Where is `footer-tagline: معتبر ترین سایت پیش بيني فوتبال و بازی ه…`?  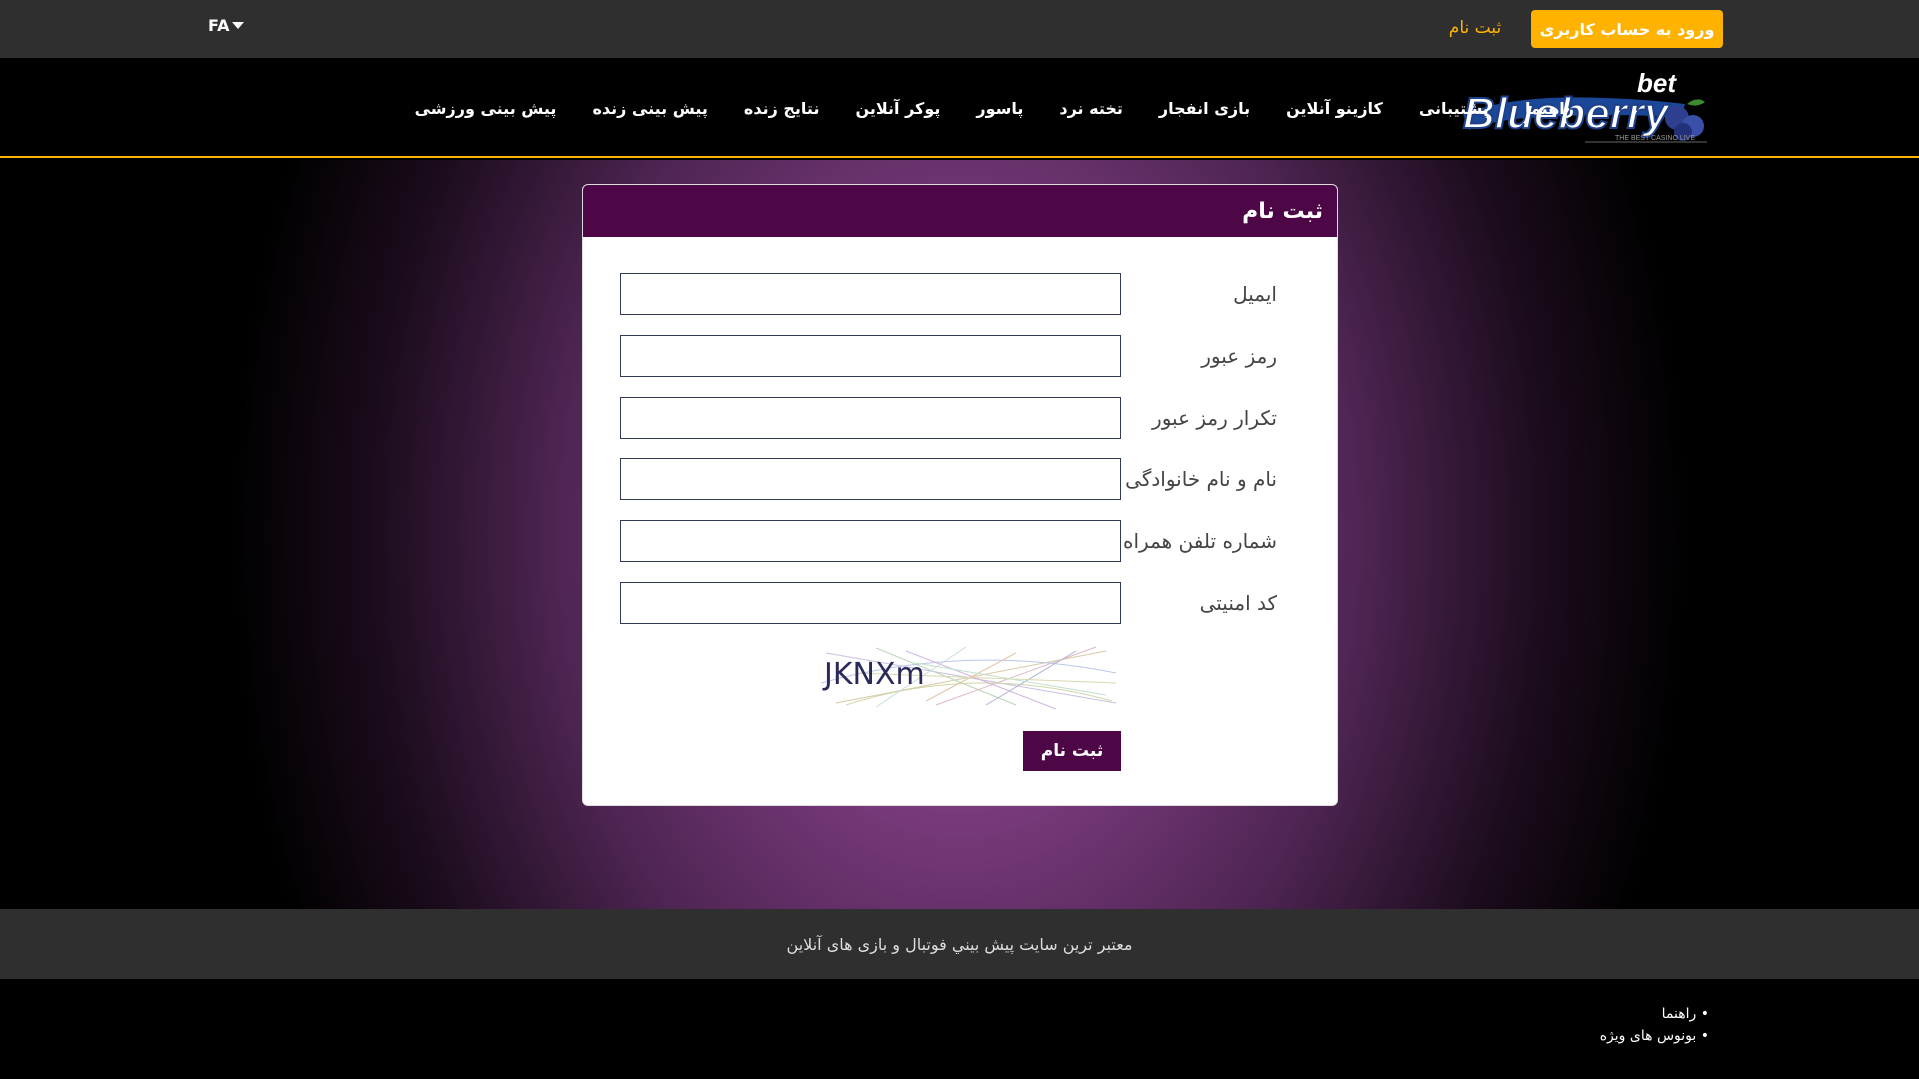 footer-tagline: معتبر ترین سایت پیش بيني فوتبال و بازی ه… is located at coordinates (959, 944).